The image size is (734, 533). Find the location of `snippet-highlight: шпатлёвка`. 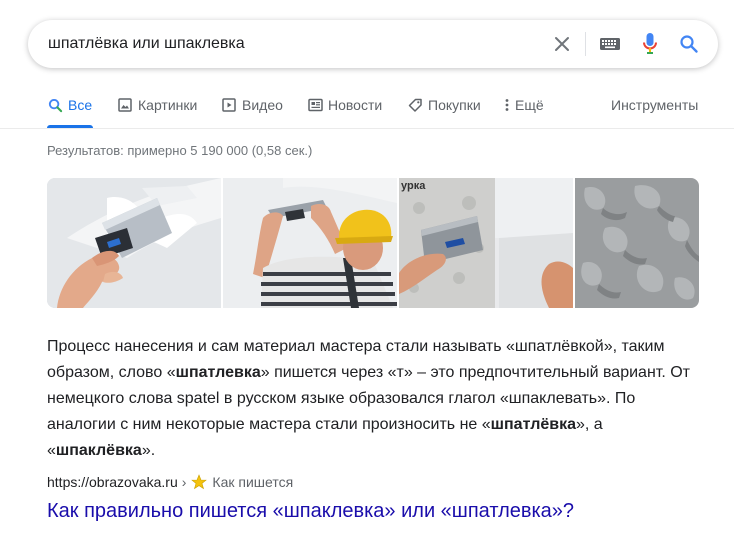

snippet-highlight: шпатлёвка is located at coordinates (533, 424).